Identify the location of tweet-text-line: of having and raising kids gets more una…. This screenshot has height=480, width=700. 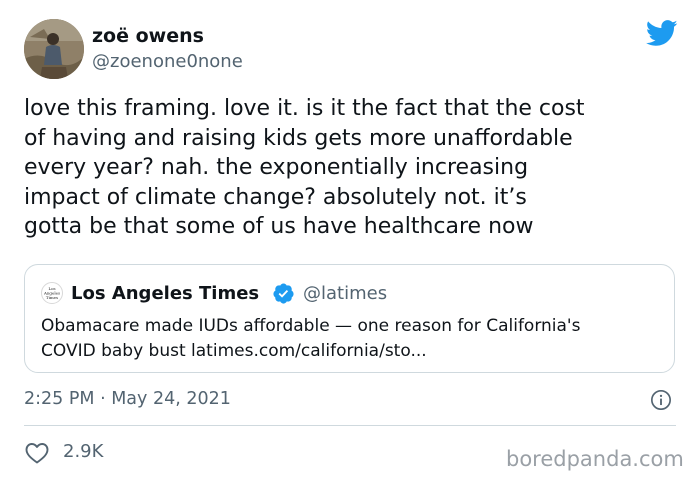
(298, 138).